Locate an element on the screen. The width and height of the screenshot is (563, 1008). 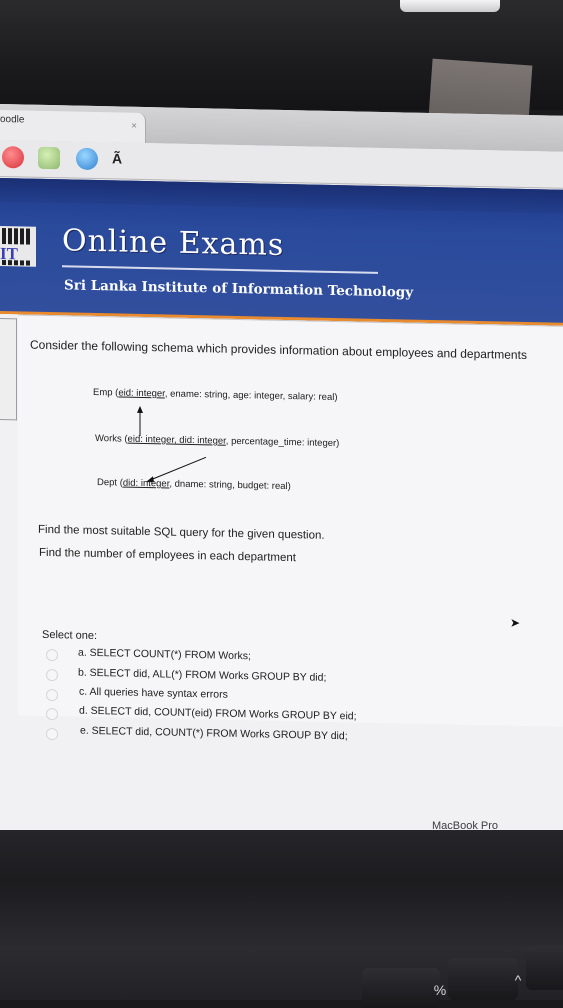
light-reflection is located at coordinates (450, 6).